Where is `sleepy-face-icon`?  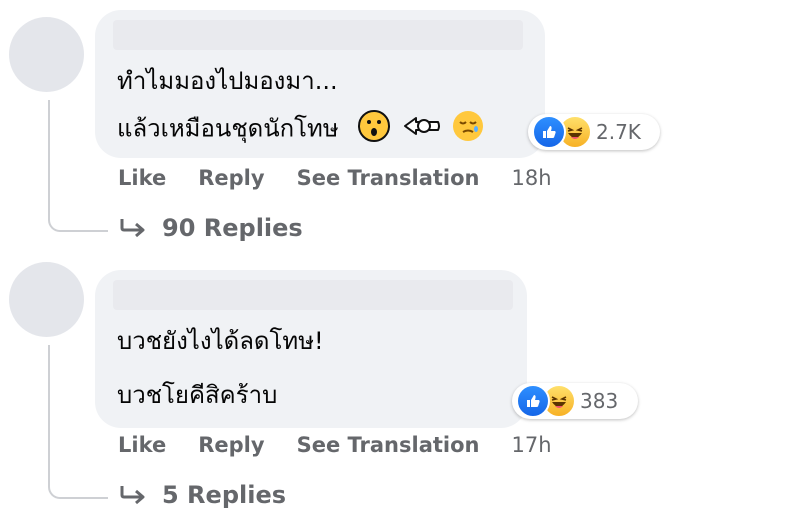 sleepy-face-icon is located at coordinates (468, 129).